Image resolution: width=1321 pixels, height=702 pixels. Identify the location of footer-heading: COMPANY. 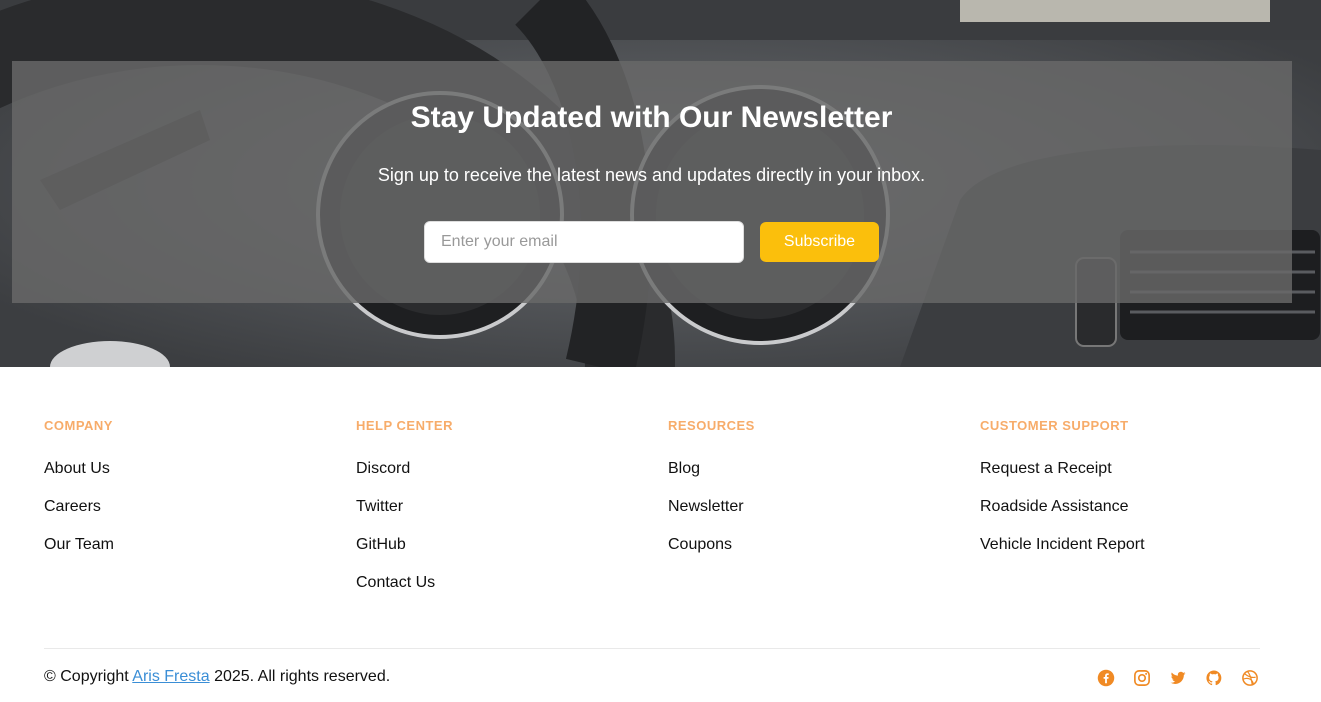
(78, 425).